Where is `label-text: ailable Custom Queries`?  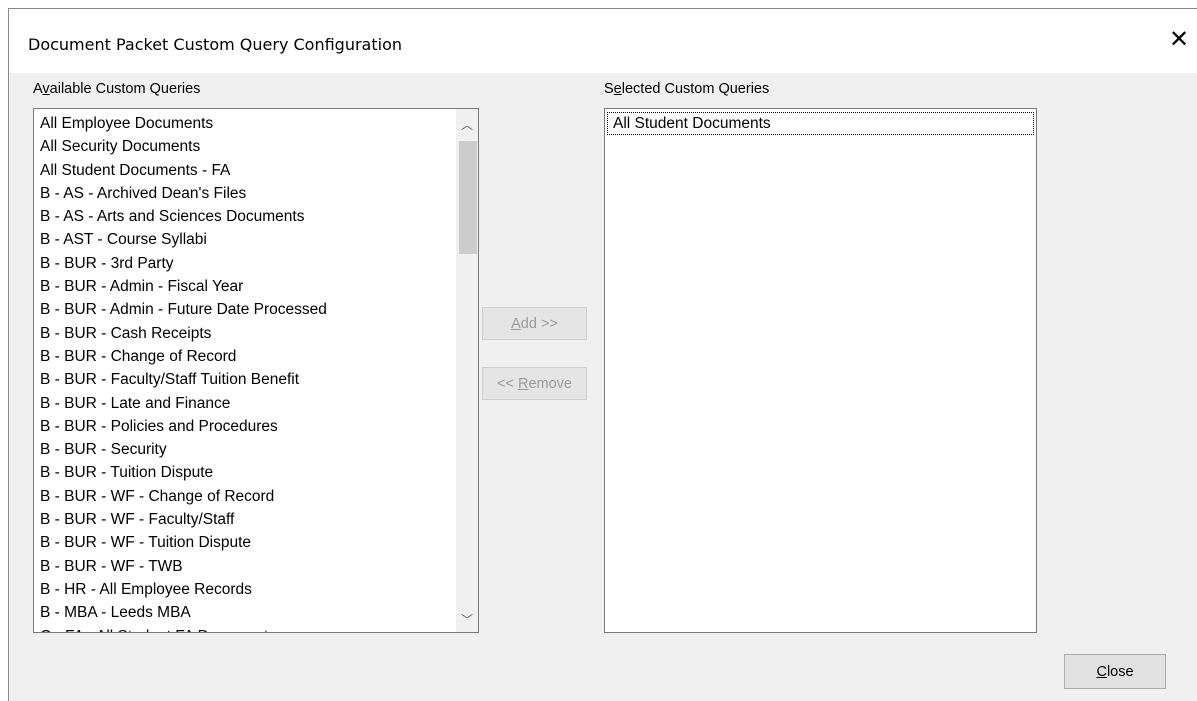
label-text: ailable Custom Queries is located at coordinates (125, 89).